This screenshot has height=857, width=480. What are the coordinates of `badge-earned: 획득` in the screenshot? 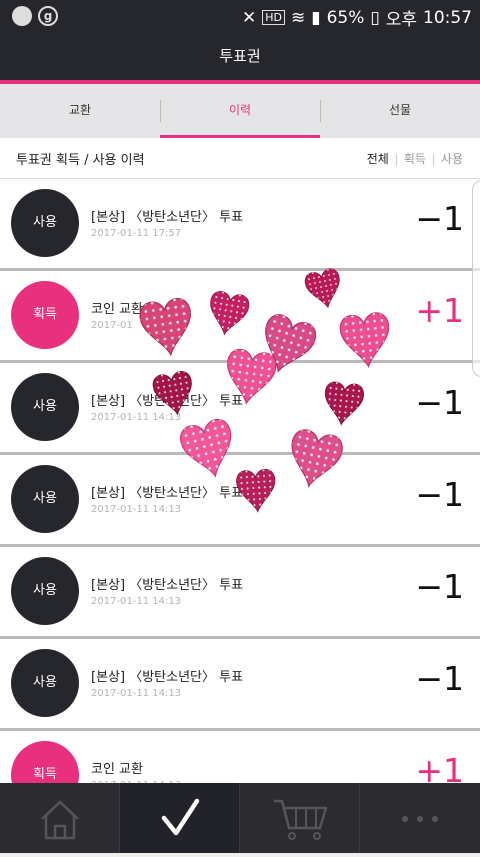 It's located at (45, 315).